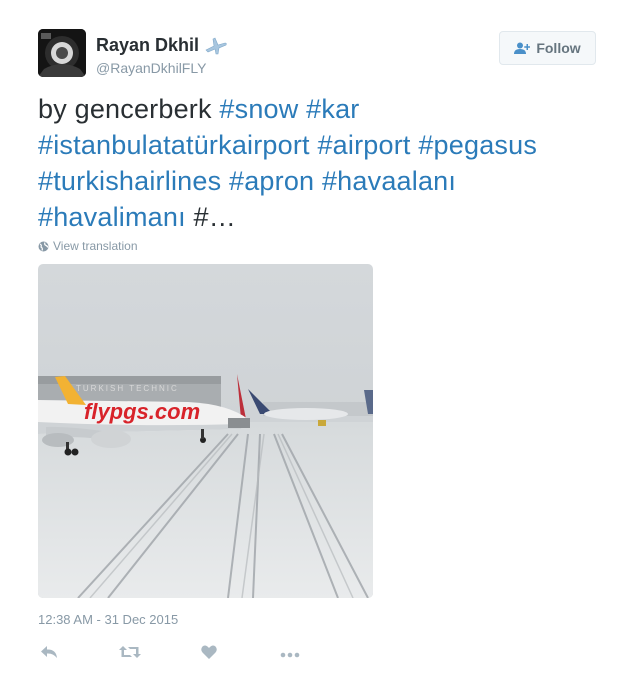 This screenshot has height=693, width=634. Describe the element at coordinates (108, 619) in the screenshot. I see `tweet-timestamp: 12:38 AM - 31 Dec 2015` at that location.